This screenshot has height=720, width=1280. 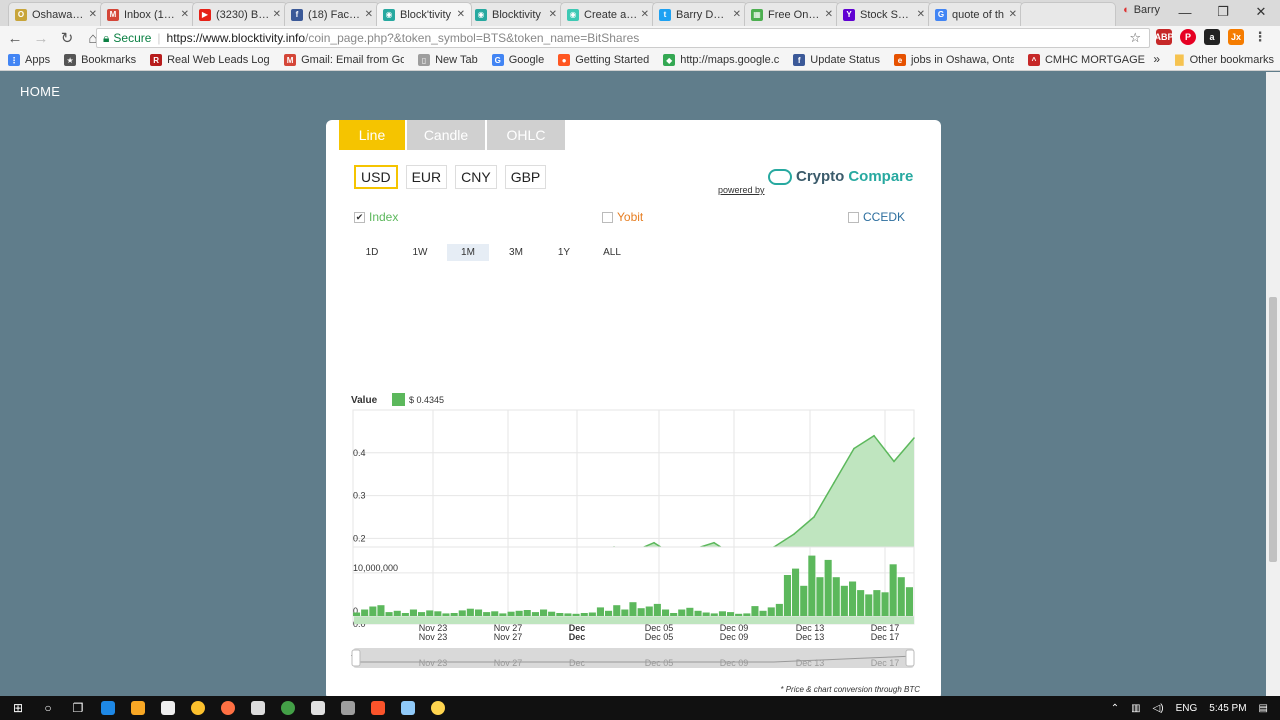 What do you see at coordinates (669, 60) in the screenshot?
I see `bookmark-icon: ◆` at bounding box center [669, 60].